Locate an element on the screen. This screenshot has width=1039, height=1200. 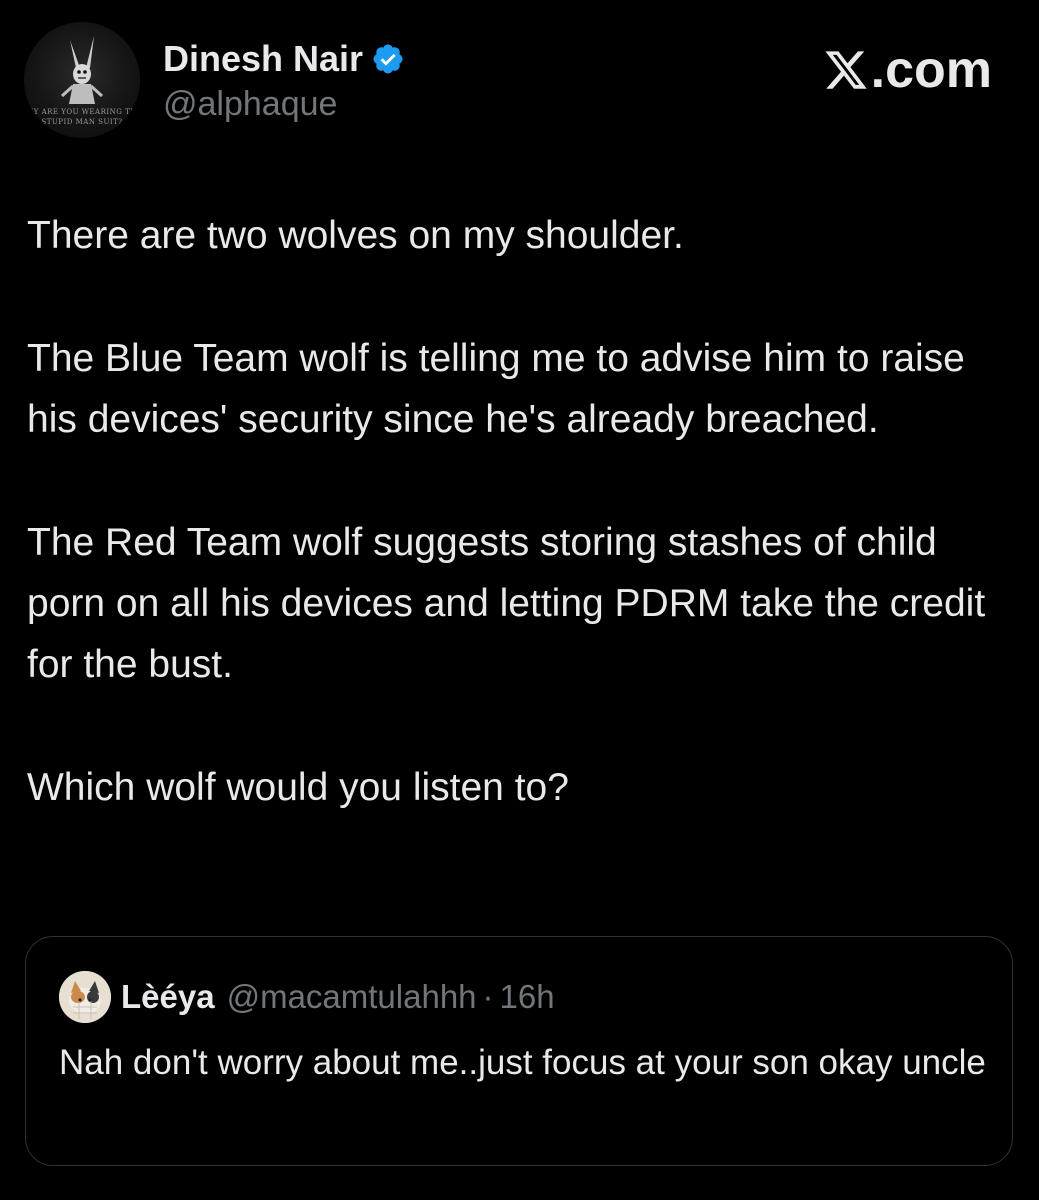
avatar-caption-line1: HY ARE YOU WEARING TH is located at coordinates (82, 112).